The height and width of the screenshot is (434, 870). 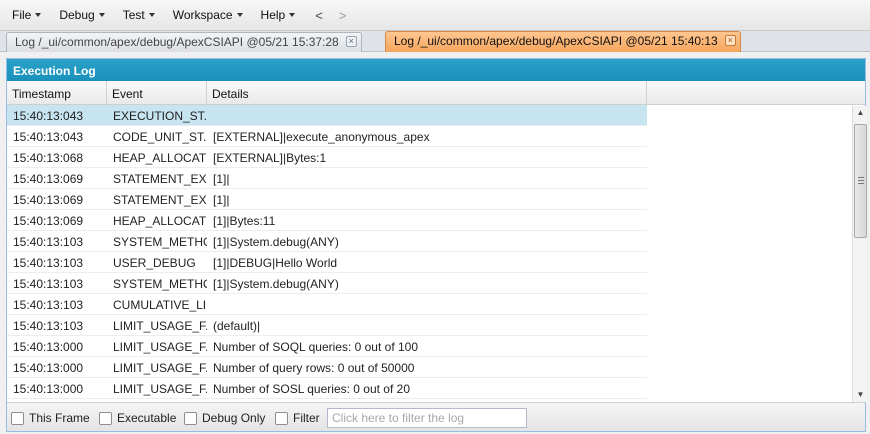 What do you see at coordinates (860, 113) in the screenshot?
I see `scroll-up-icon: ▲` at bounding box center [860, 113].